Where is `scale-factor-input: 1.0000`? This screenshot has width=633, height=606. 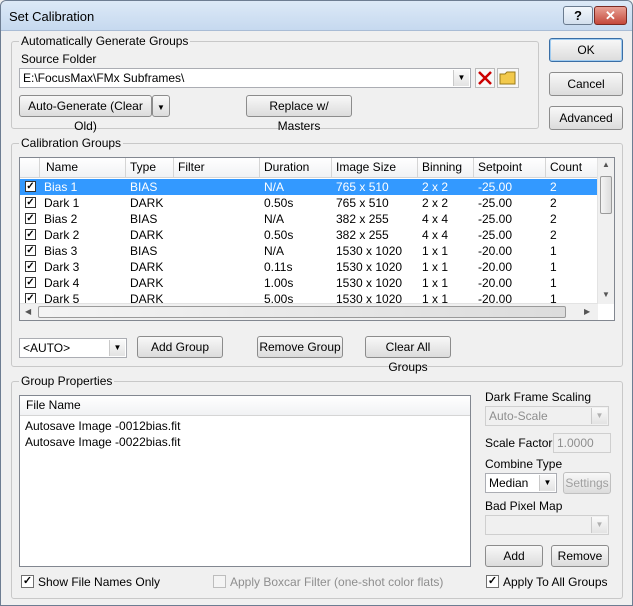
scale-factor-input: 1.0000 is located at coordinates (582, 443).